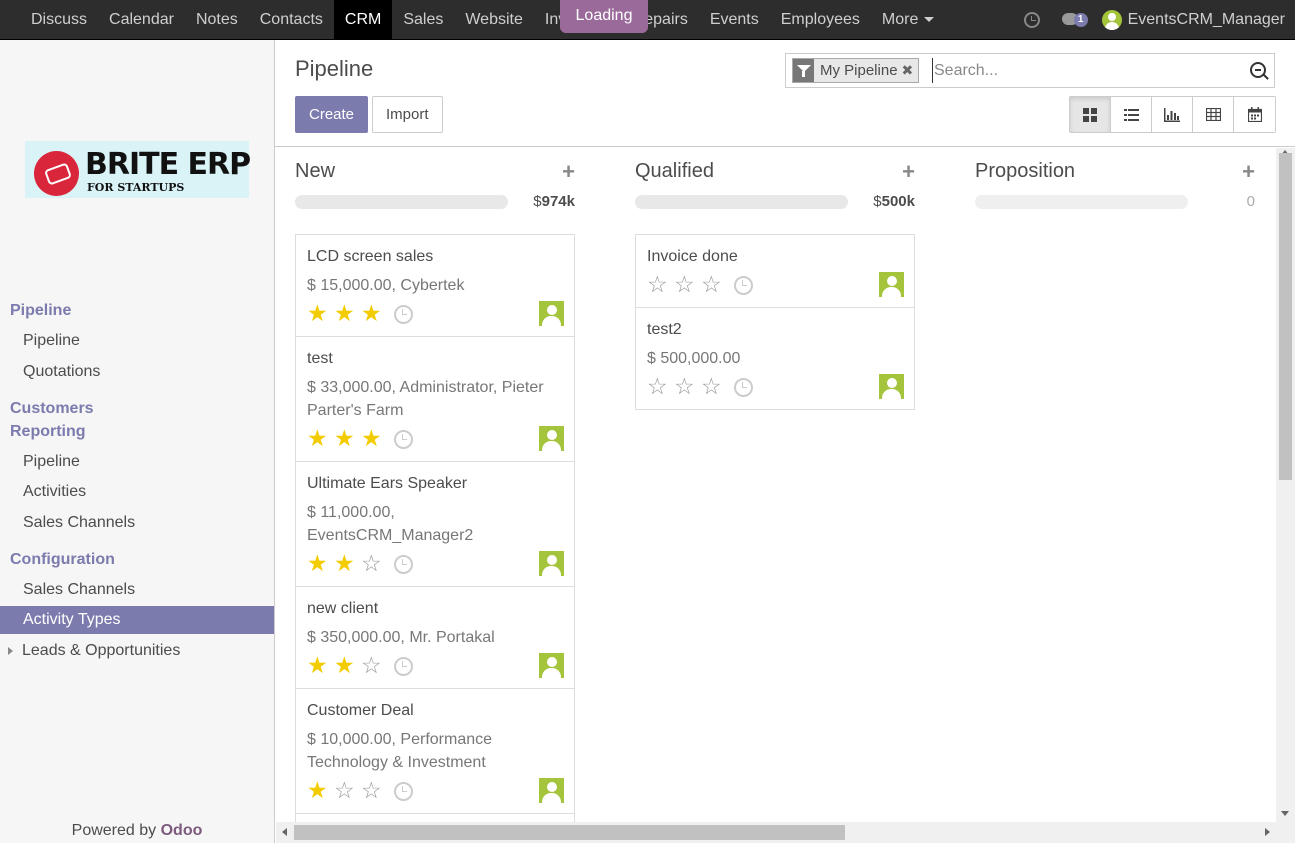  I want to click on messaging-icon: 1, so click(1074, 20).